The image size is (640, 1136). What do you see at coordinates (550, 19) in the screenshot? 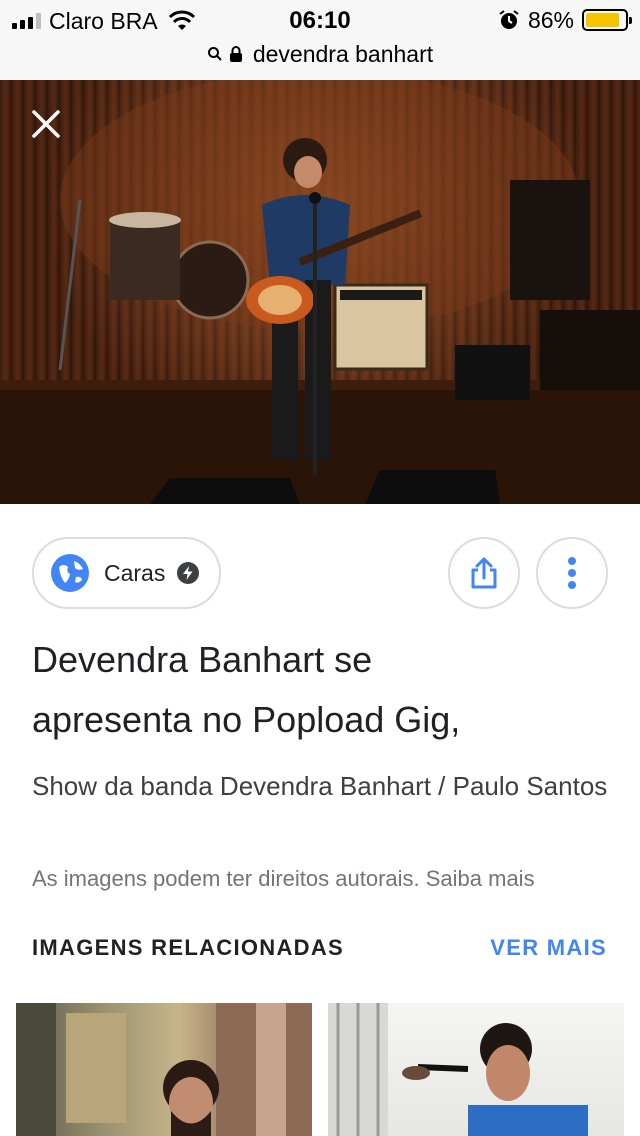
I see `battery-percent: 86%` at bounding box center [550, 19].